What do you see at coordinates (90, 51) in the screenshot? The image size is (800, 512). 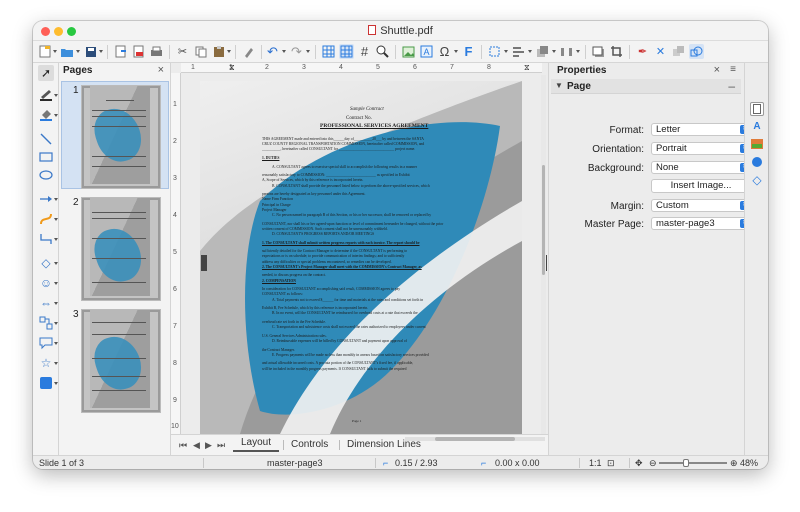 I see `save-icon` at bounding box center [90, 51].